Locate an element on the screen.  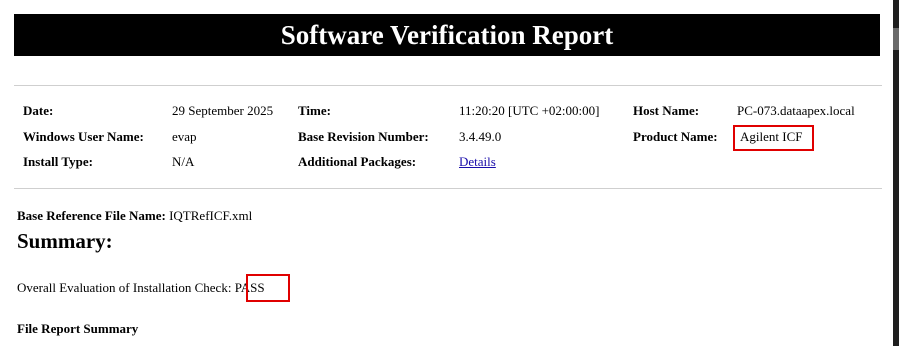
time-label: Time: is located at coordinates (314, 110).